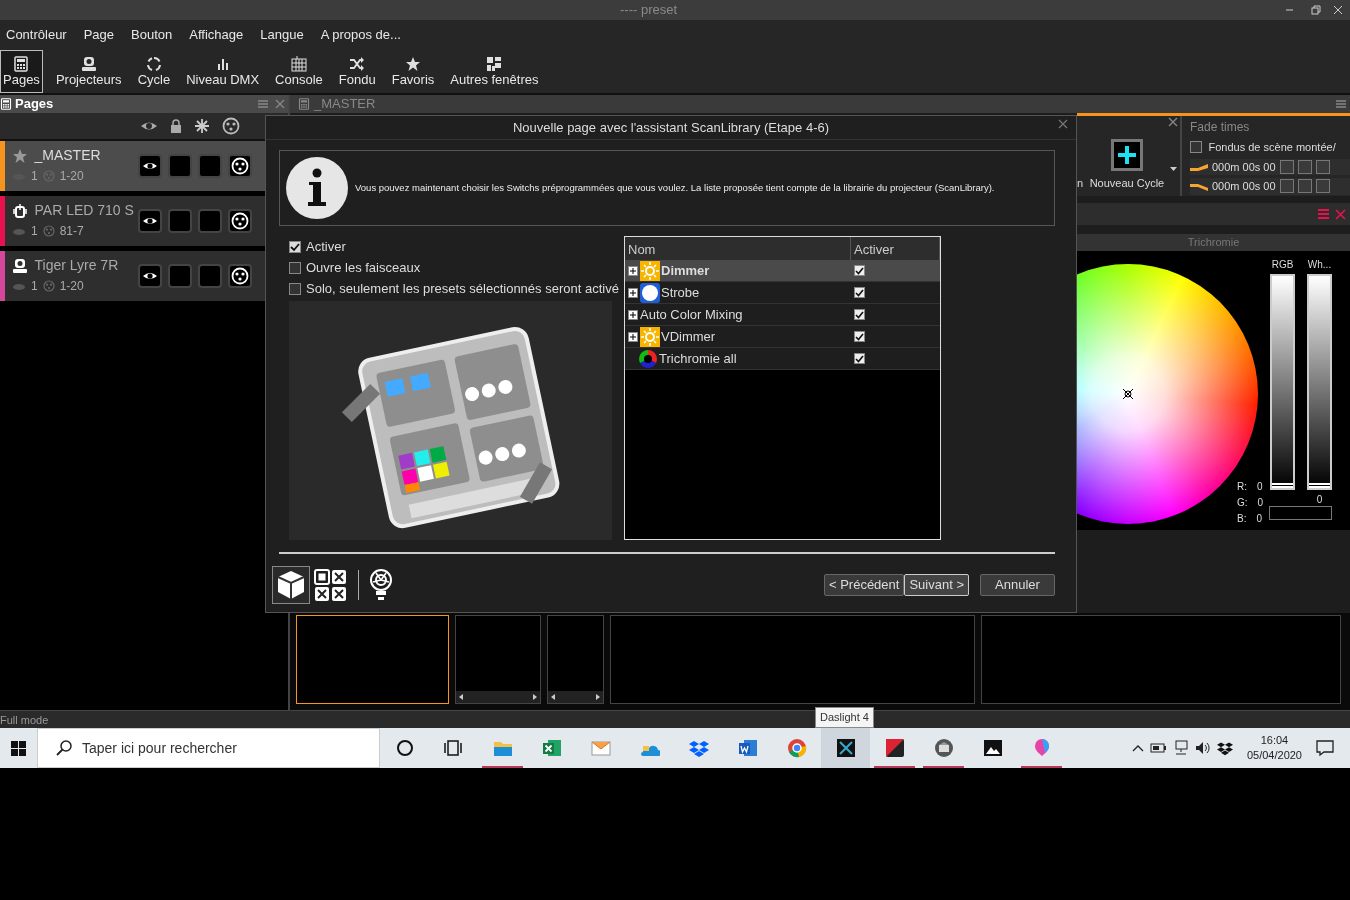  What do you see at coordinates (154, 71) in the screenshot?
I see `toolbar-button: Cycle` at bounding box center [154, 71].